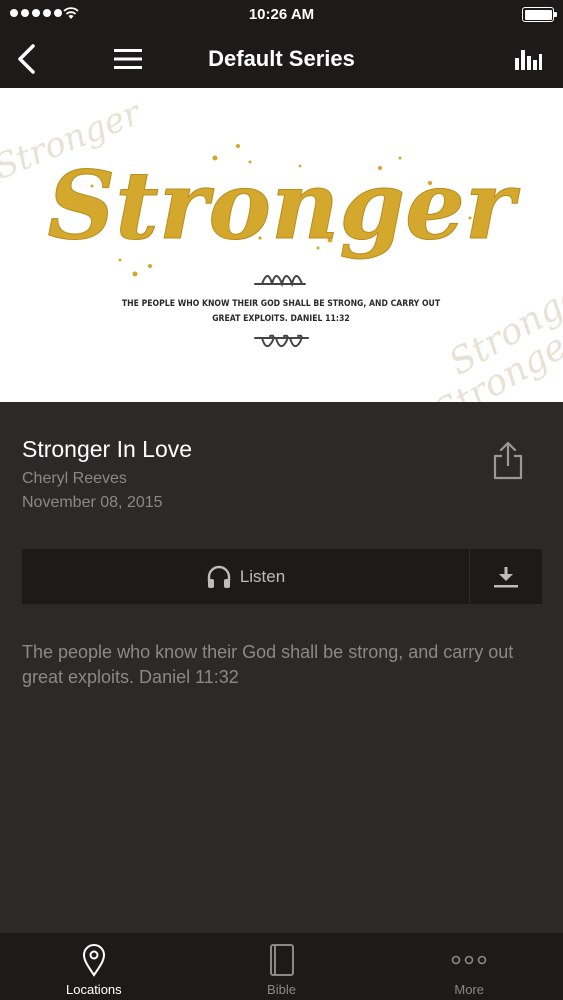 The width and height of the screenshot is (563, 1000). What do you see at coordinates (284, 206) in the screenshot?
I see `artwork-title: Stronger` at bounding box center [284, 206].